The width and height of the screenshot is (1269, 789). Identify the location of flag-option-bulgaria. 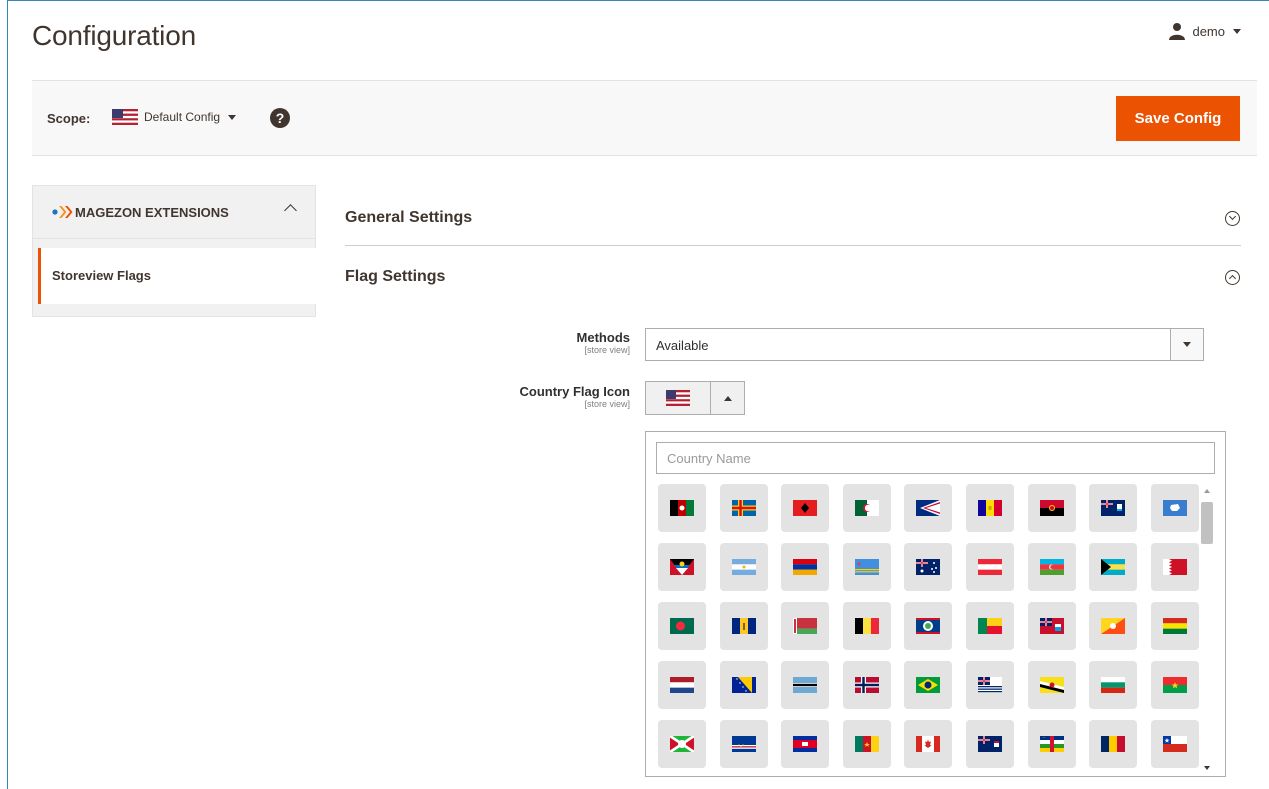
(1113, 685).